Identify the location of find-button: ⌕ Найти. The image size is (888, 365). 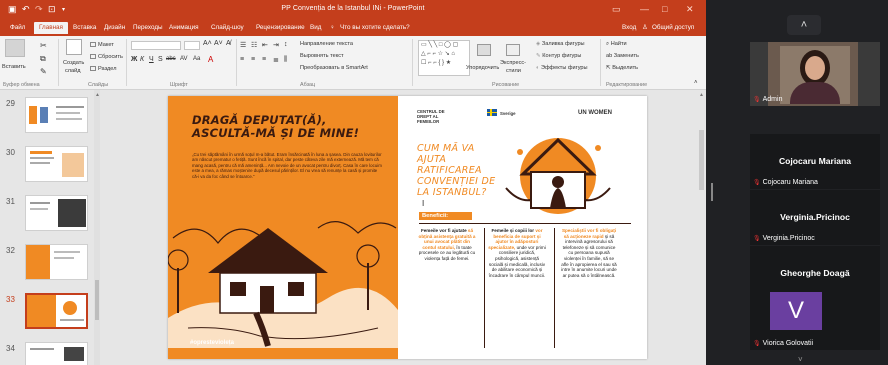
(616, 44).